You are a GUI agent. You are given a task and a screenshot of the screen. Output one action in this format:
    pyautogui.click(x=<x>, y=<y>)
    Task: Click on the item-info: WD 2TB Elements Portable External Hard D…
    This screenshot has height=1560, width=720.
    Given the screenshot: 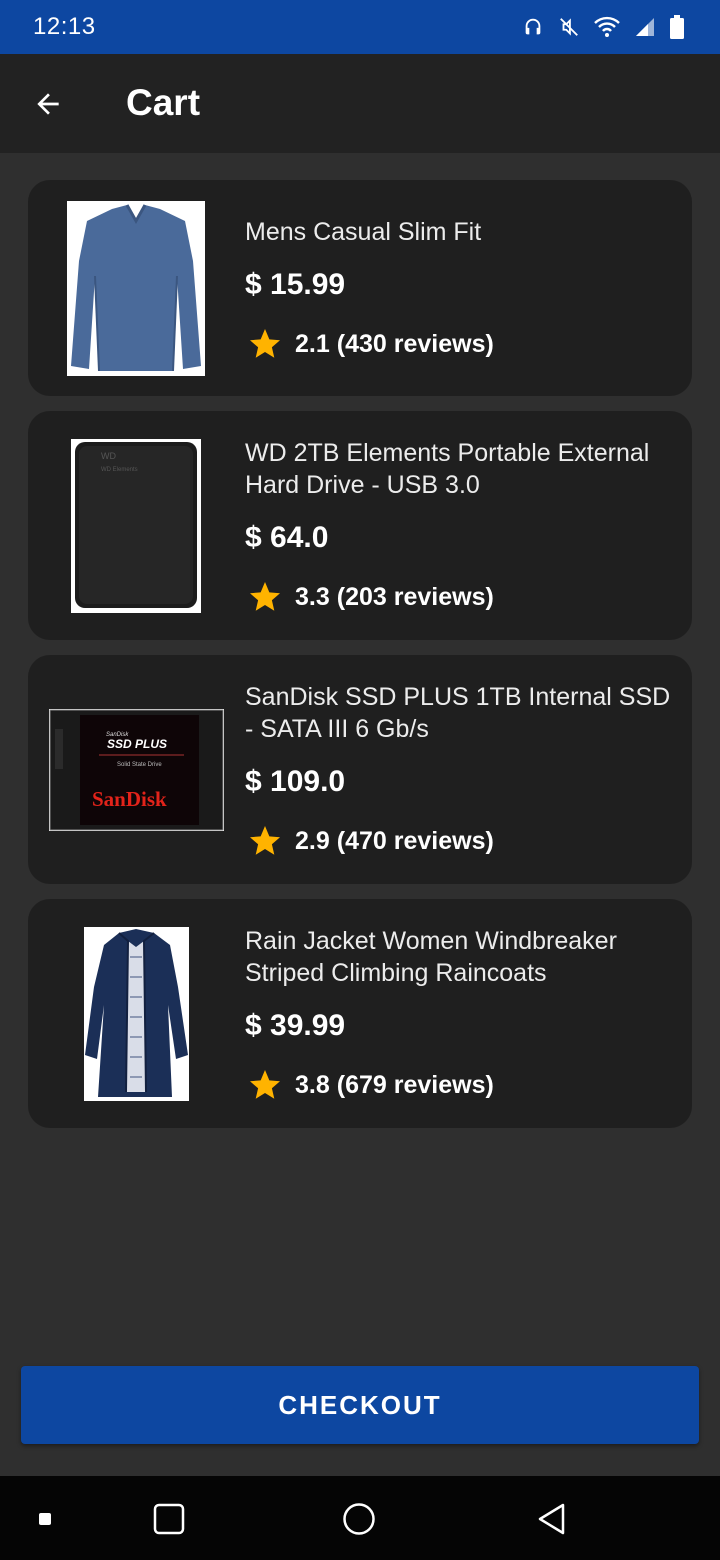 What is the action you would take?
    pyautogui.click(x=458, y=526)
    